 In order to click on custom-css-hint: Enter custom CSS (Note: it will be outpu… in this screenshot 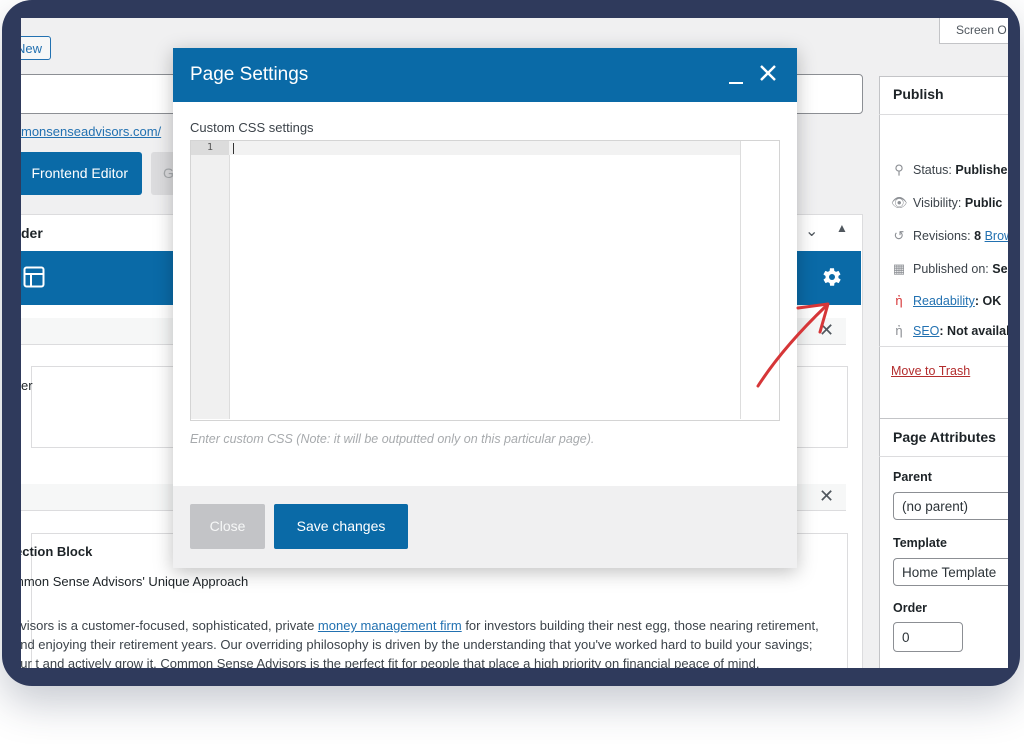, I will do `click(392, 439)`.